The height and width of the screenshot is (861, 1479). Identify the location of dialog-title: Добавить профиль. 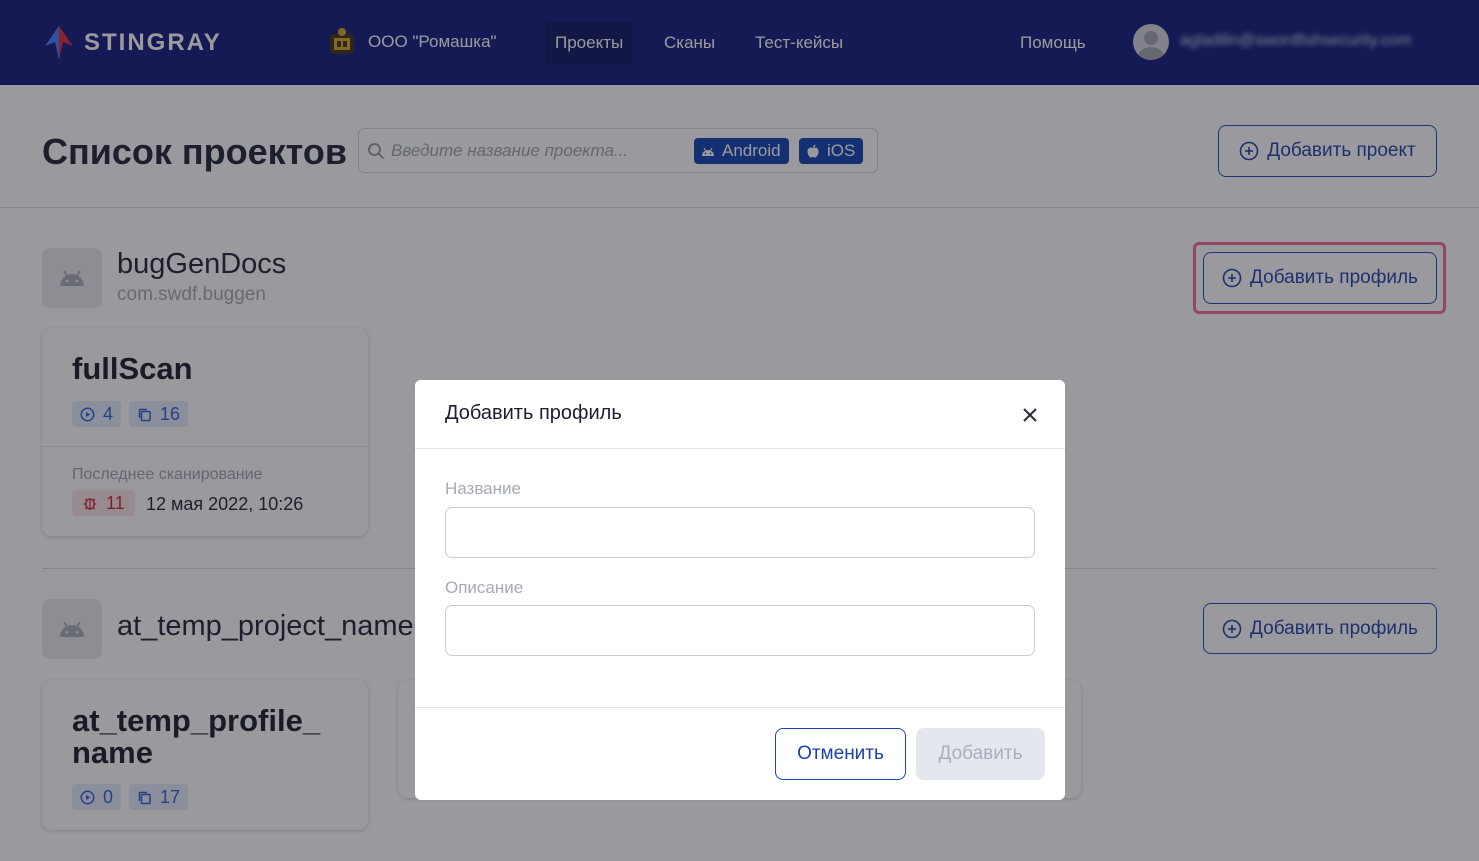
(533, 413).